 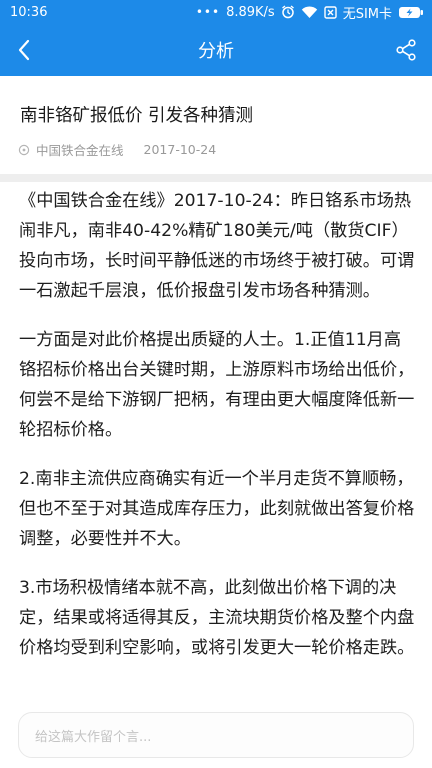 What do you see at coordinates (29, 12) in the screenshot?
I see `status-time: 10:36` at bounding box center [29, 12].